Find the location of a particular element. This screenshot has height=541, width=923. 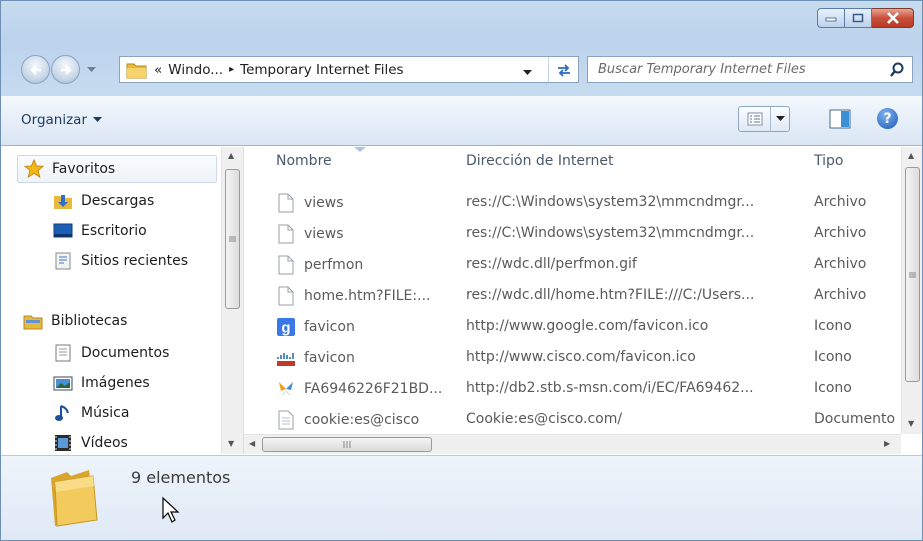

address-dropdown-button is located at coordinates (527, 72).